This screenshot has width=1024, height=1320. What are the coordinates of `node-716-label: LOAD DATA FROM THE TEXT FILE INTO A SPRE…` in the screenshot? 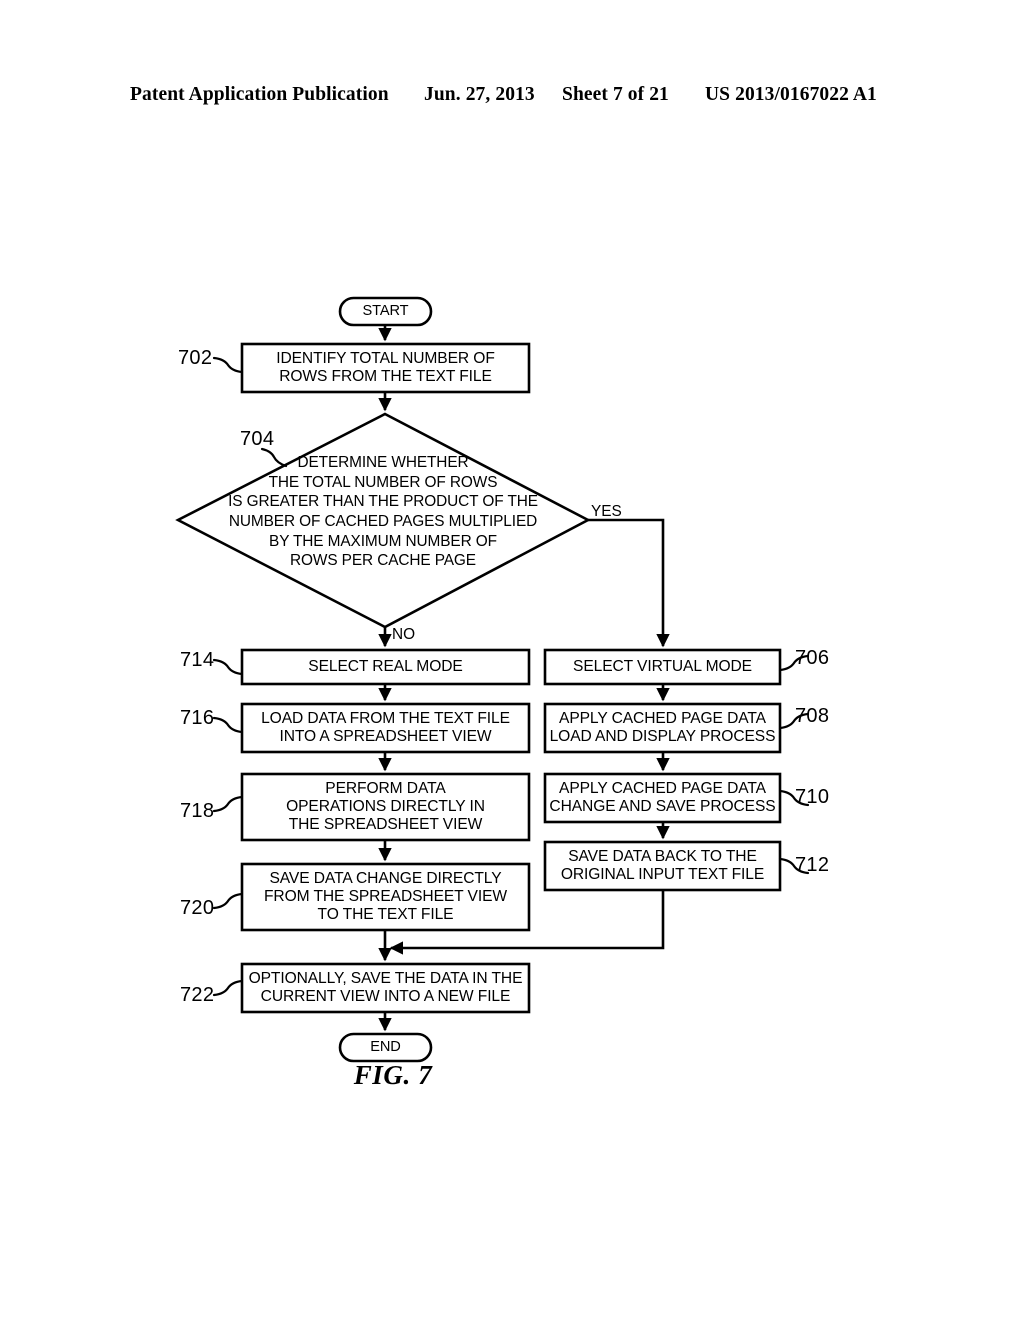 It's located at (385, 727).